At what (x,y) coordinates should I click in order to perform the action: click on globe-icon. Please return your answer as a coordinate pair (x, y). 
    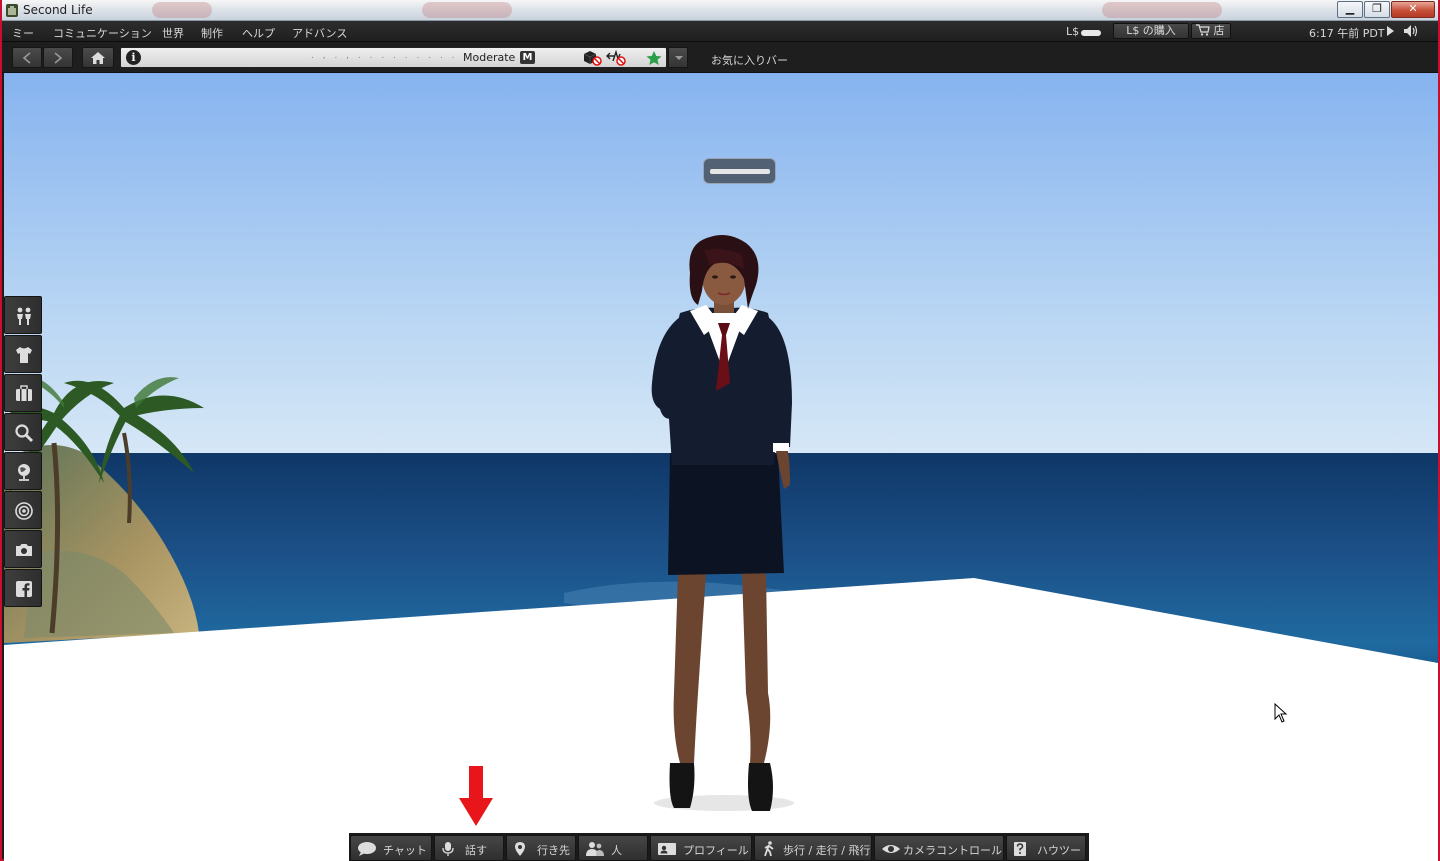
    Looking at the image, I should click on (24, 472).